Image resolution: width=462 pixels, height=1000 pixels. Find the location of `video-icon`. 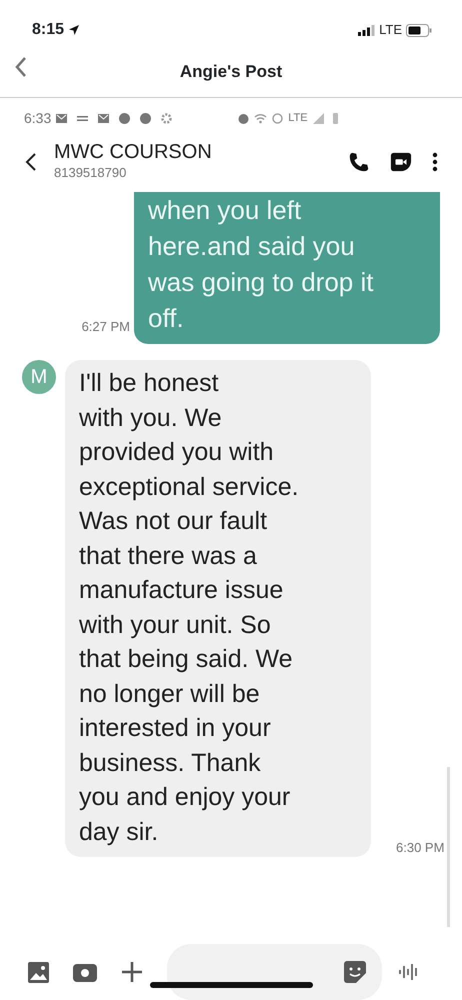

video-icon is located at coordinates (401, 162).